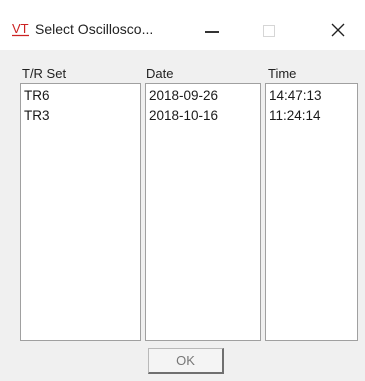 The height and width of the screenshot is (381, 365). What do you see at coordinates (313, 116) in the screenshot?
I see `time-list-item: 11:24:14` at bounding box center [313, 116].